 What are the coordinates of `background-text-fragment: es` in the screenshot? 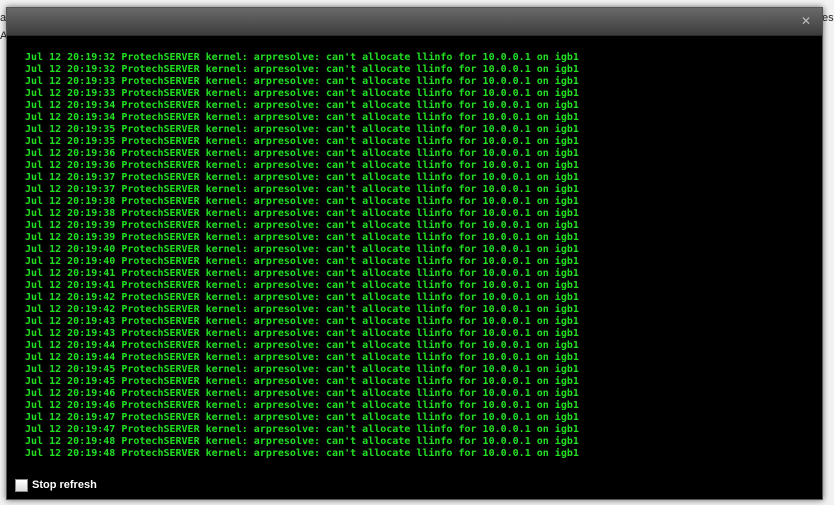 It's located at (828, 18).